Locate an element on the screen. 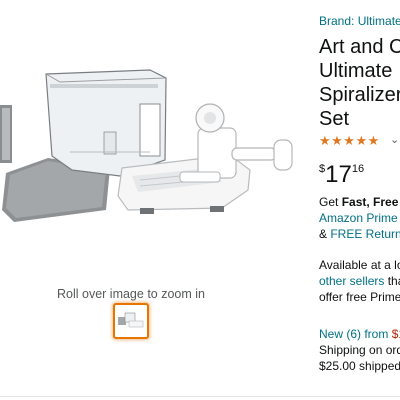 The width and height of the screenshot is (400, 400). returns-line: & FREE Returns is located at coordinates (359, 234).